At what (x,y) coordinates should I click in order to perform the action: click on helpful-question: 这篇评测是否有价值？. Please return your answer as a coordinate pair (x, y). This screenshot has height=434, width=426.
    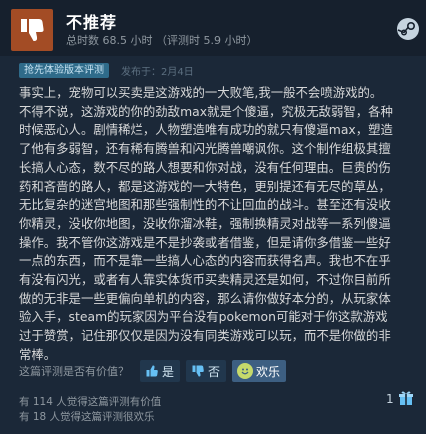
    Looking at the image, I should click on (74, 371).